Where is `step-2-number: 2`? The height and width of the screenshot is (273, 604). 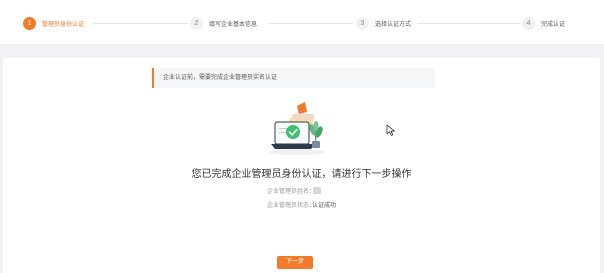
step-2-number: 2 is located at coordinates (196, 23).